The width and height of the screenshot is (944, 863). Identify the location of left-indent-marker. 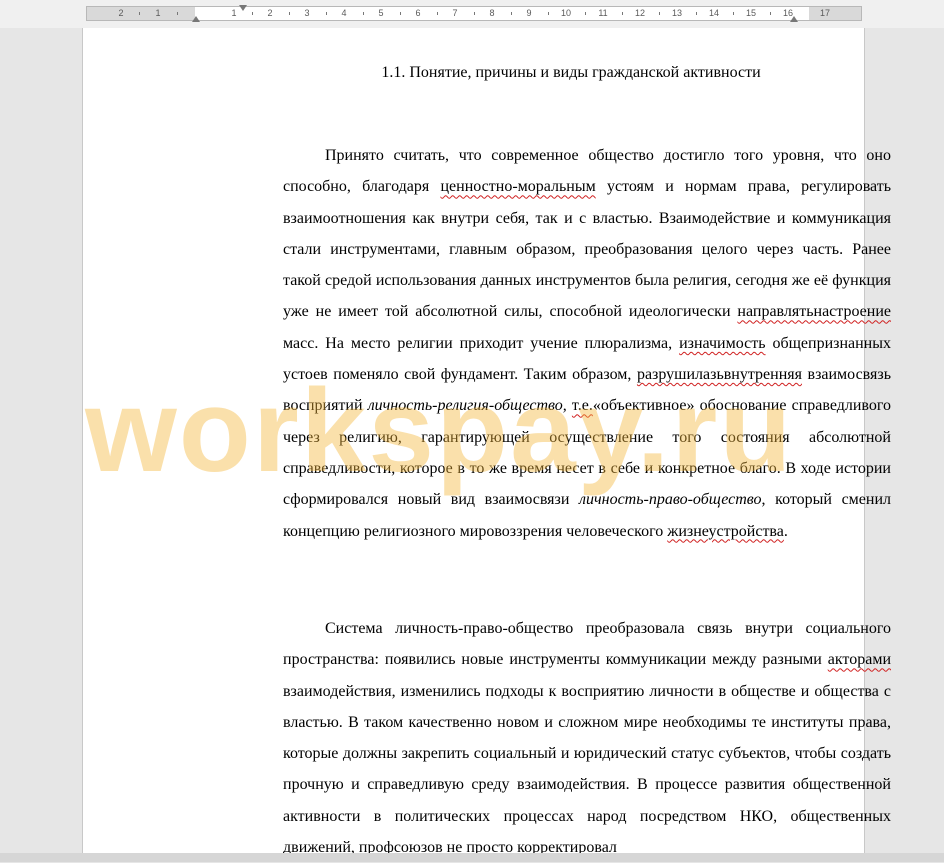
(196, 19).